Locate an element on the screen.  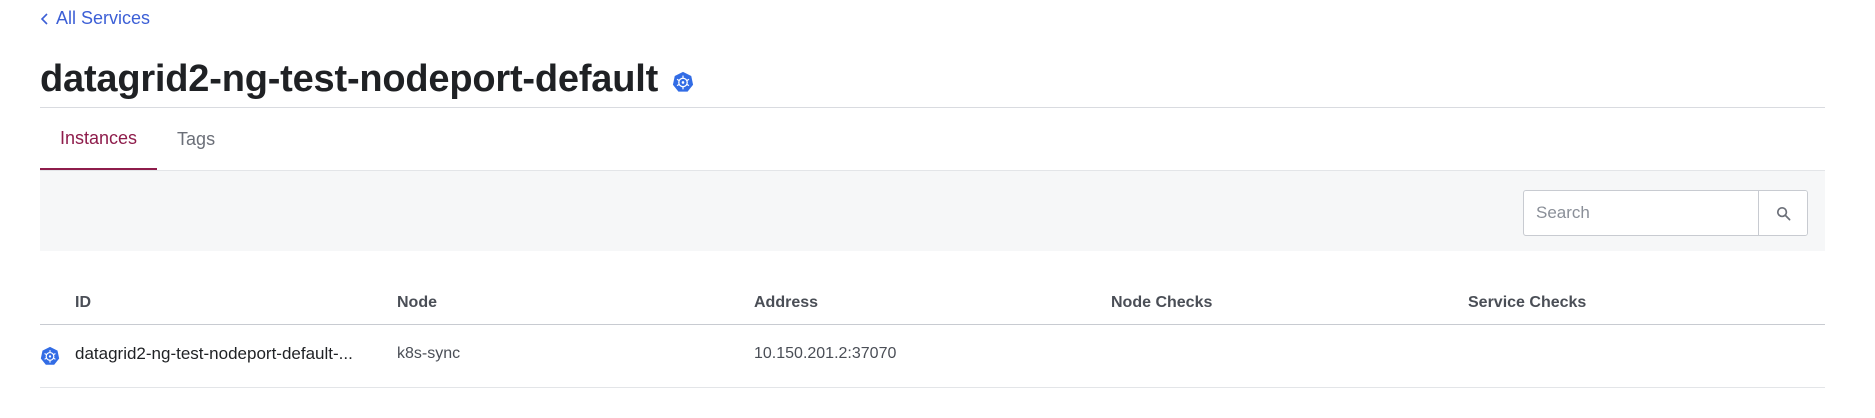
search-button is located at coordinates (1782, 213).